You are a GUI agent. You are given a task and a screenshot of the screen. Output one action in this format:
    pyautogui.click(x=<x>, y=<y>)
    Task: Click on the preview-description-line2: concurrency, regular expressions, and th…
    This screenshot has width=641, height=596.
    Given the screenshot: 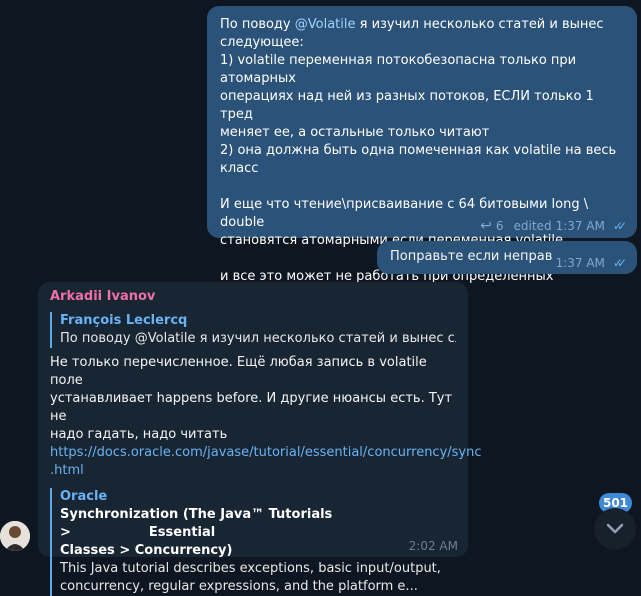 What is the action you would take?
    pyautogui.click(x=239, y=586)
    